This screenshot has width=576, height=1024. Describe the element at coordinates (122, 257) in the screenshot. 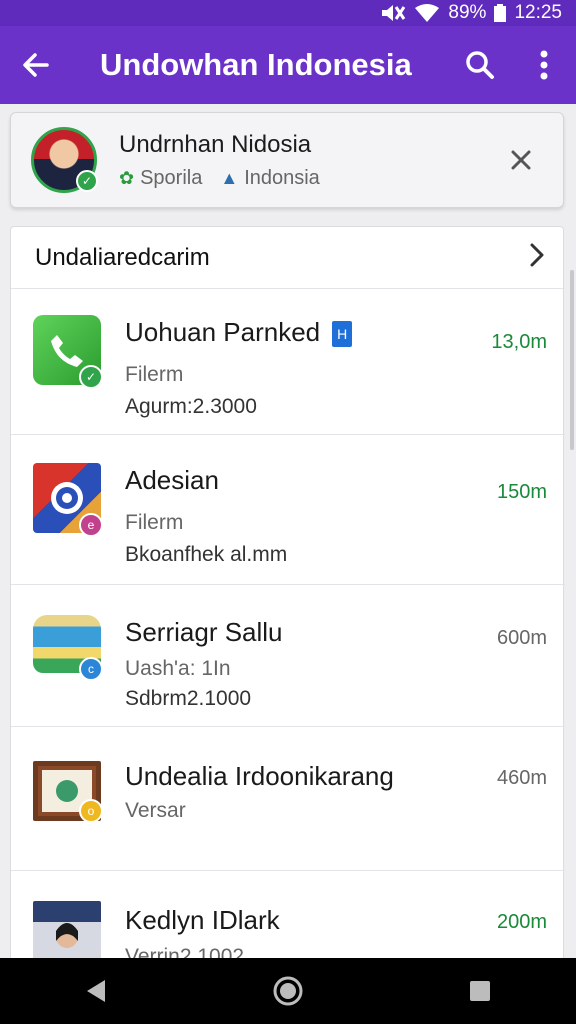

I see `list-header-title: Undaliaredcarim` at that location.